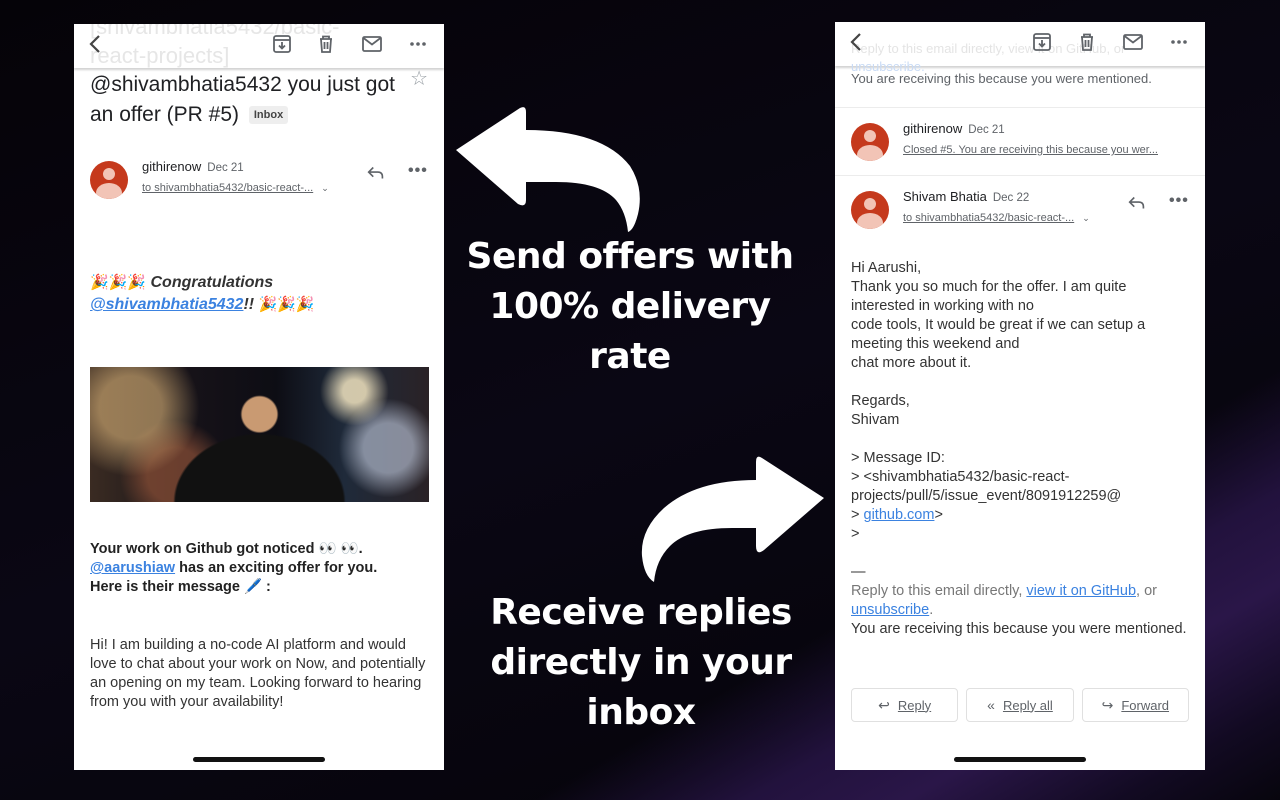 The width and height of the screenshot is (1280, 800). I want to click on quoted-suffix: >, so click(938, 515).